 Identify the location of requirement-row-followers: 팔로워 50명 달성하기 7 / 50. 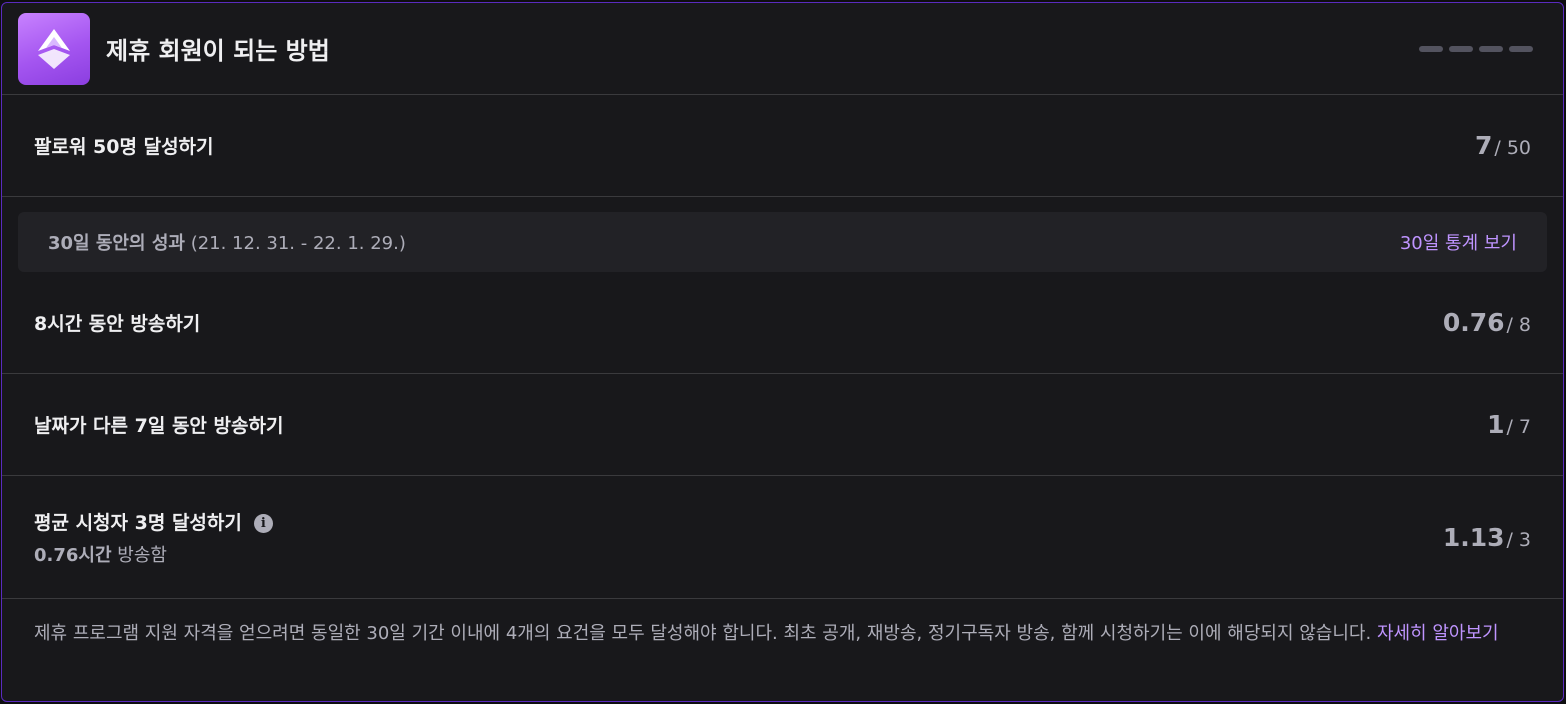
(782, 146).